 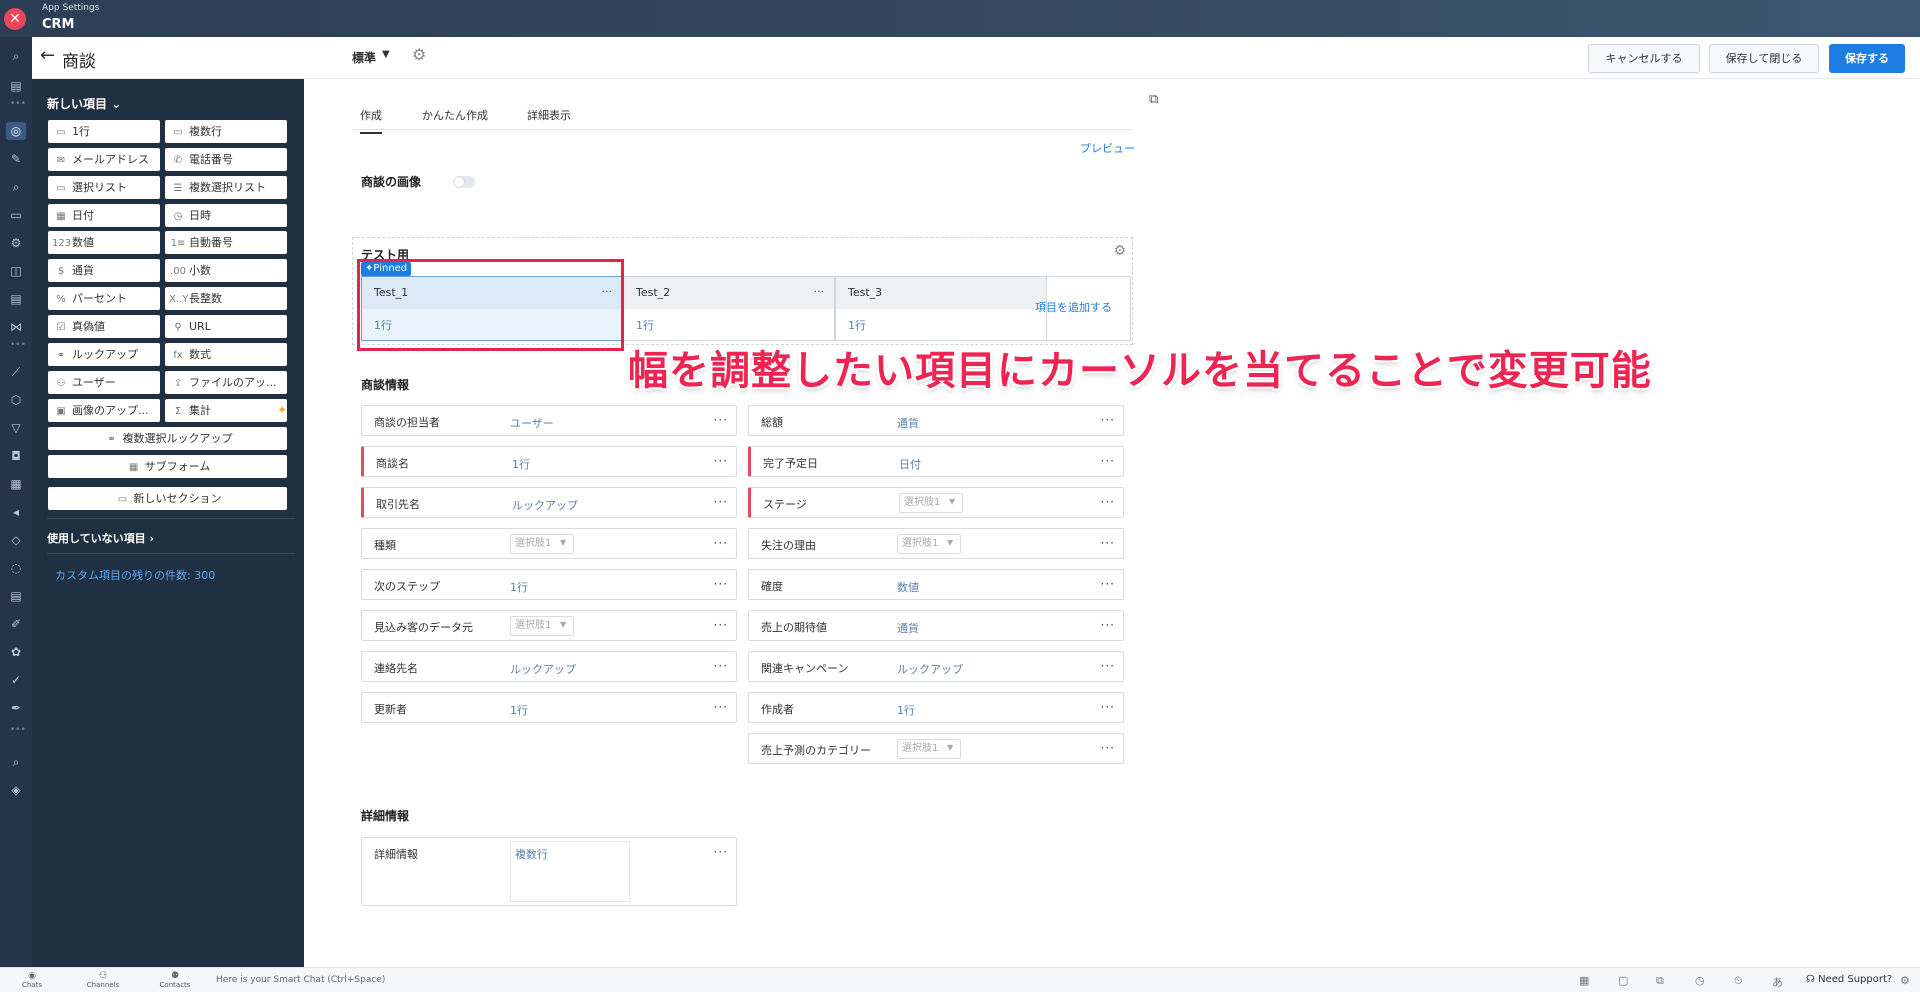 What do you see at coordinates (941, 308) in the screenshot?
I see `column-test-3: Test_3 1行` at bounding box center [941, 308].